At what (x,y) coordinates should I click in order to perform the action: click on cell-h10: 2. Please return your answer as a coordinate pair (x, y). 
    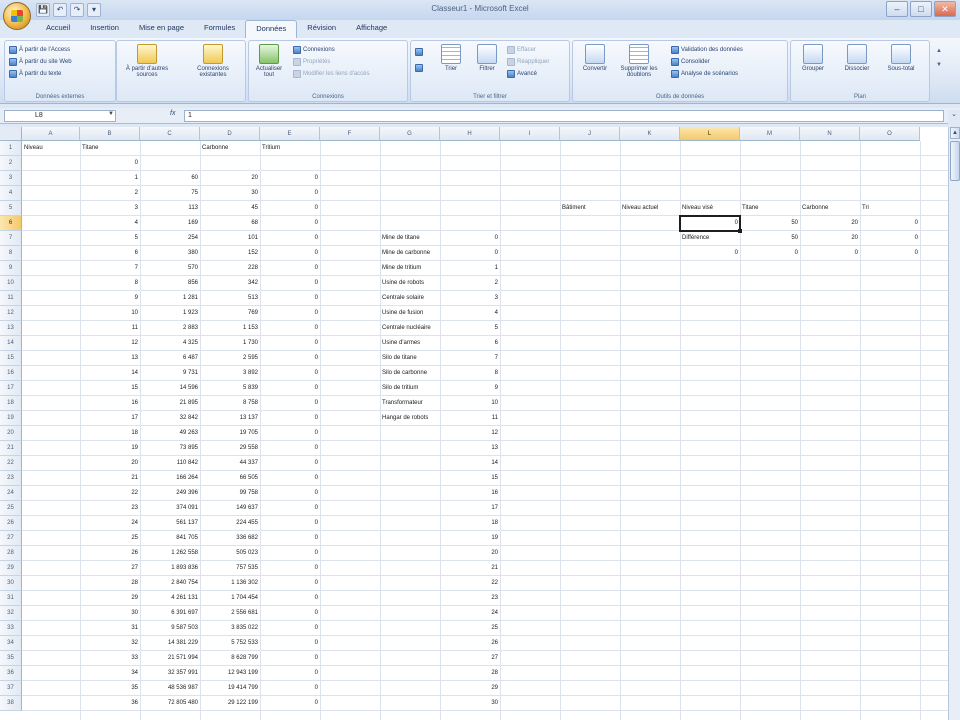
    Looking at the image, I should click on (470, 283).